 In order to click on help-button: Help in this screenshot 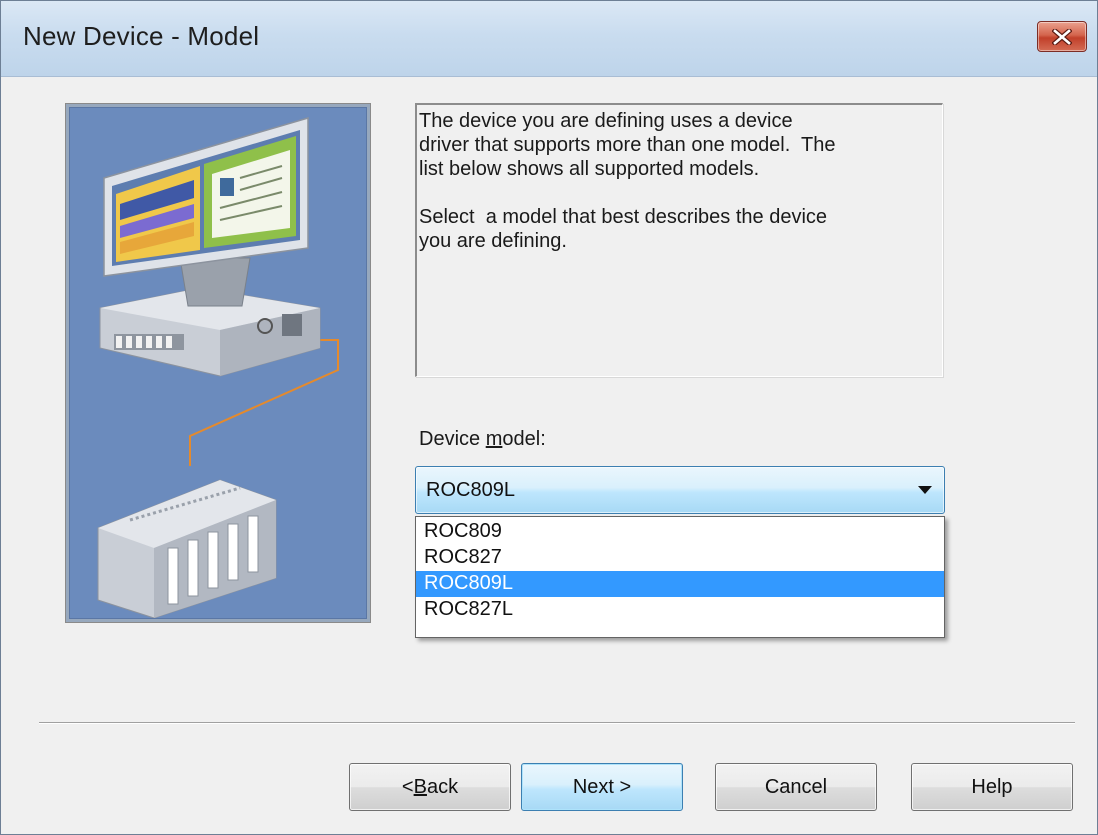, I will do `click(992, 787)`.